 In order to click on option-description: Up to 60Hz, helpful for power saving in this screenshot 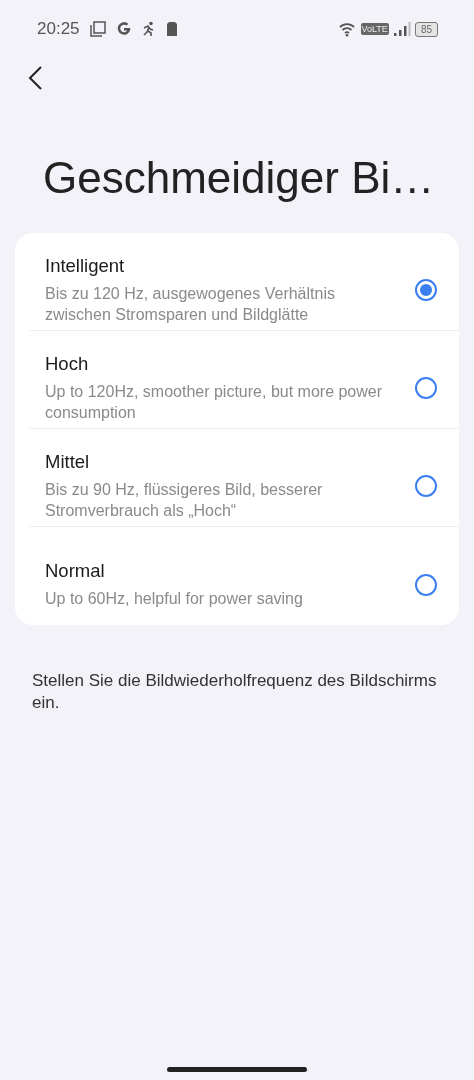, I will do `click(174, 599)`.